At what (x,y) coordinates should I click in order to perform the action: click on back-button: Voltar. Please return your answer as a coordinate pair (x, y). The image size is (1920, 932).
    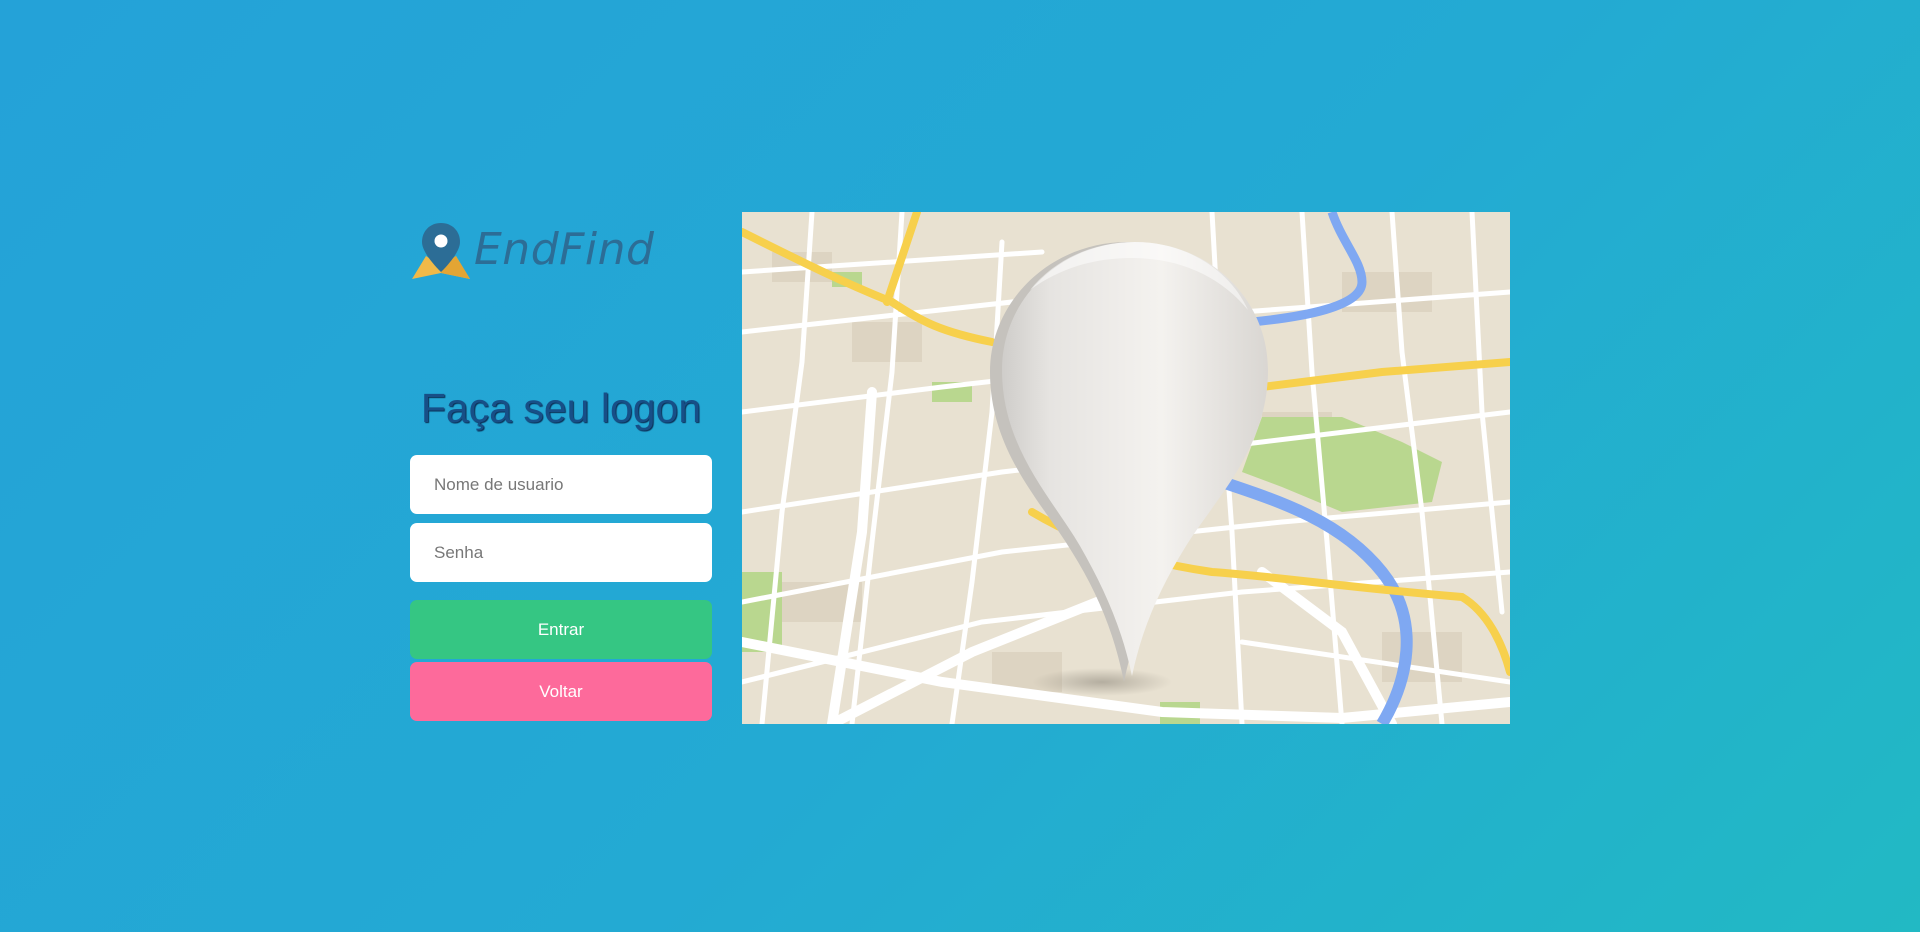
    Looking at the image, I should click on (561, 691).